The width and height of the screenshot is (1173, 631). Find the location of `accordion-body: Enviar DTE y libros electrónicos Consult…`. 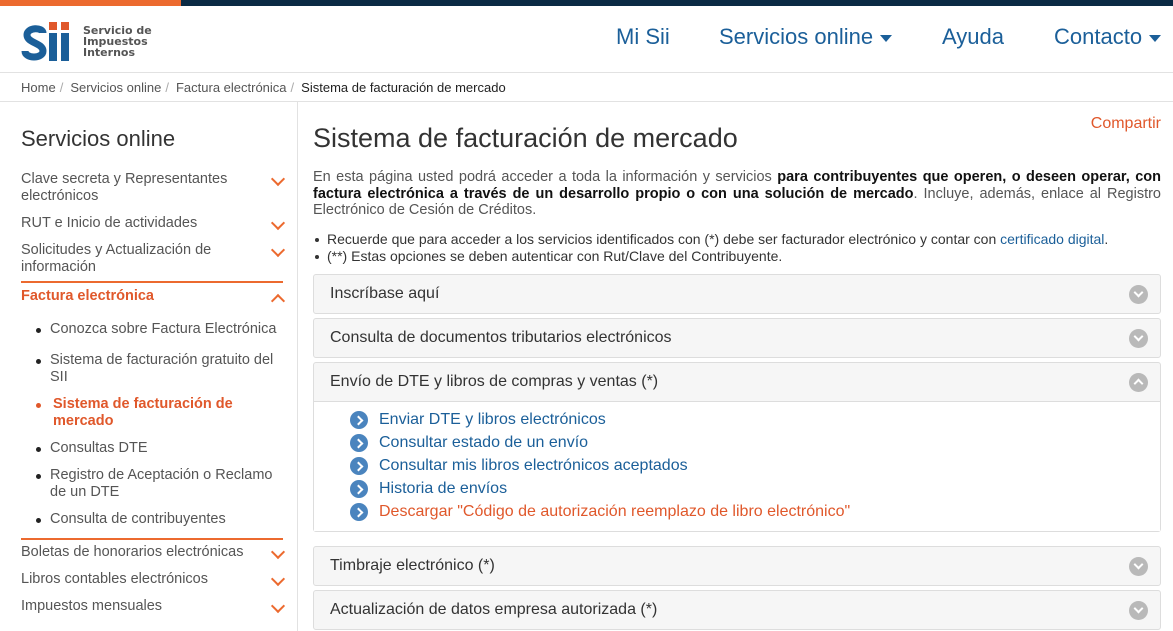

accordion-body: Enviar DTE y libros electrónicos Consult… is located at coordinates (737, 466).